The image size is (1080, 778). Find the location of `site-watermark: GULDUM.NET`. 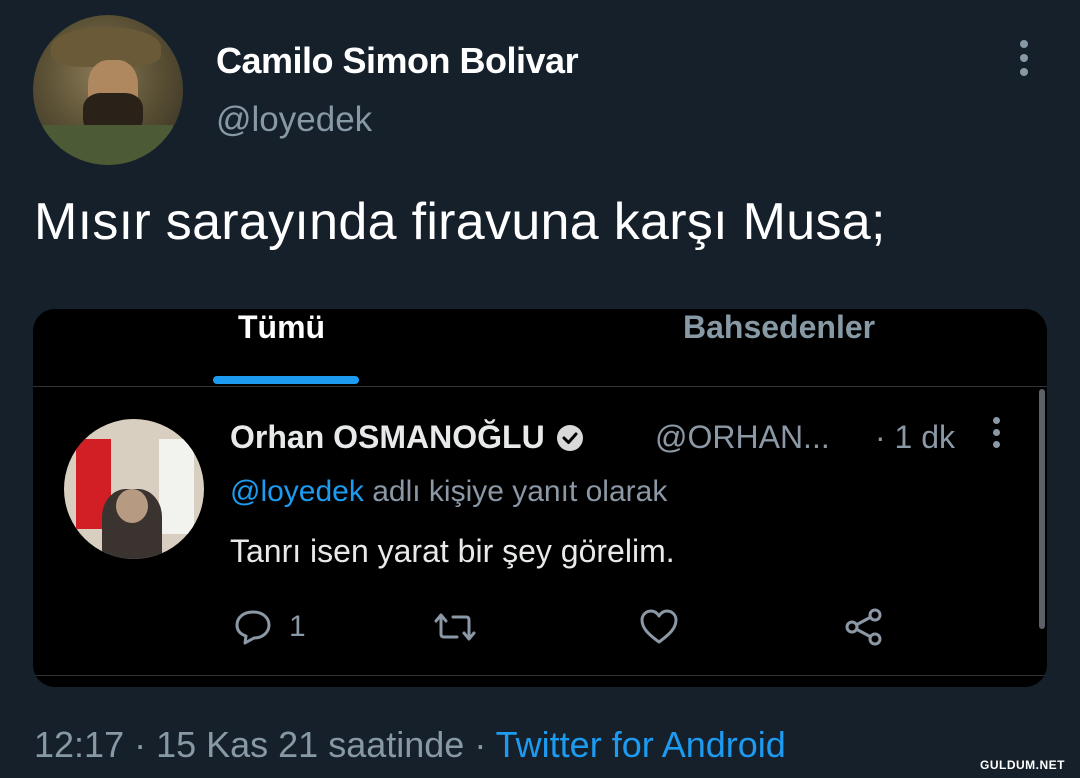

site-watermark: GULDUM.NET is located at coordinates (1022, 765).